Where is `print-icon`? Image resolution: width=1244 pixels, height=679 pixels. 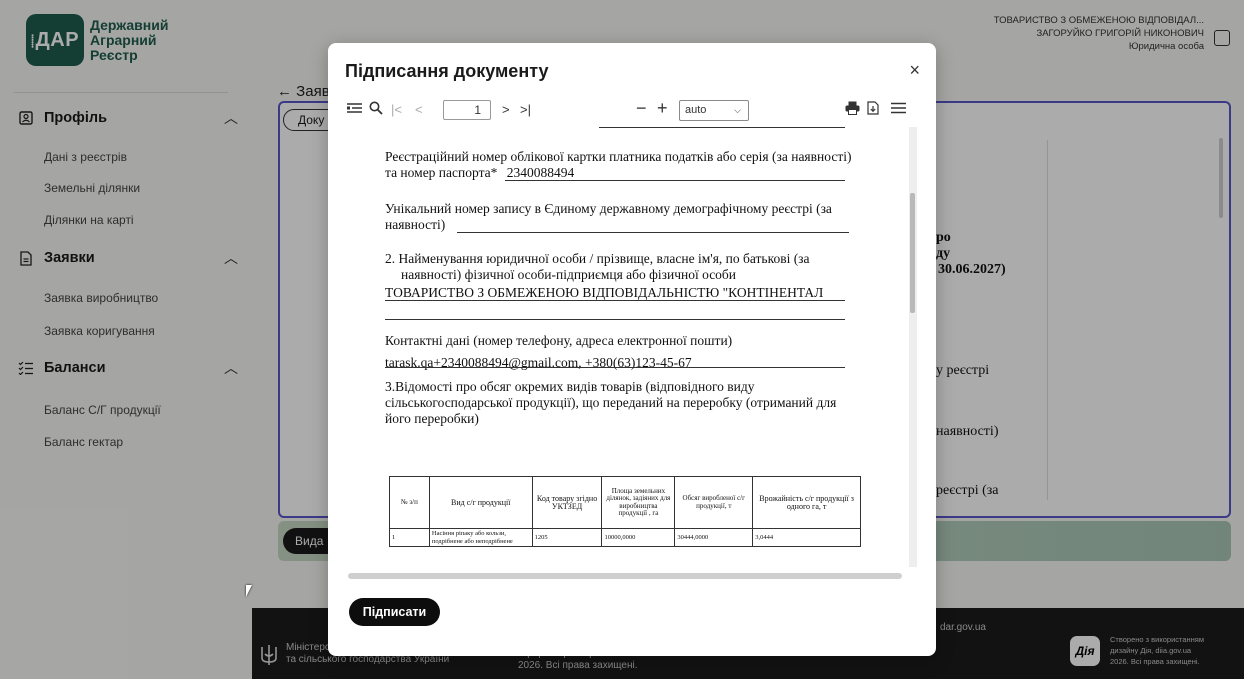
print-icon is located at coordinates (852, 110).